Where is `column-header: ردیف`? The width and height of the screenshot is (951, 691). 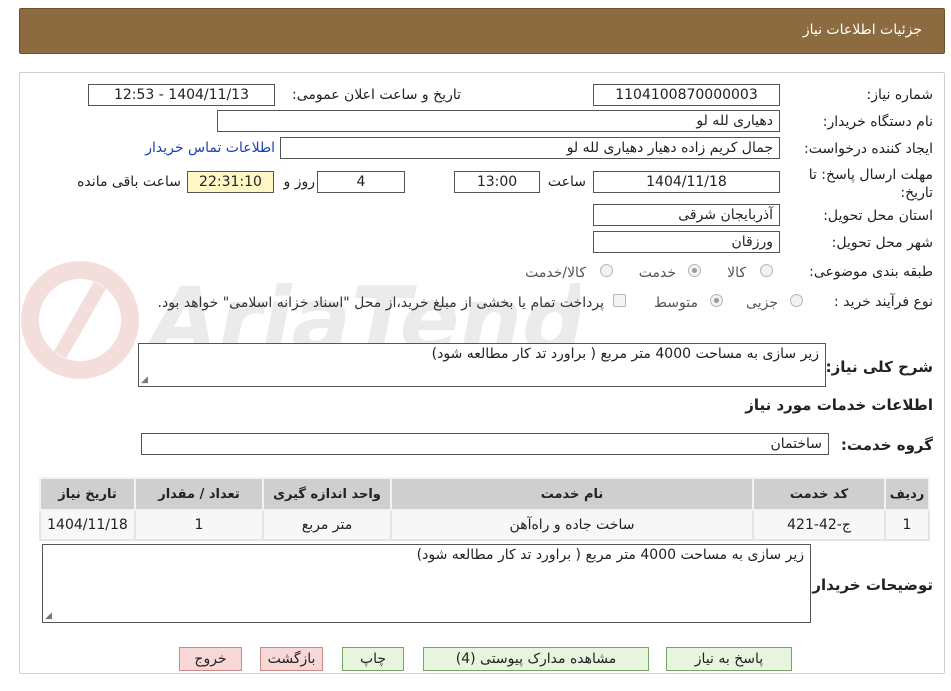
column-header: ردیف is located at coordinates (907, 494).